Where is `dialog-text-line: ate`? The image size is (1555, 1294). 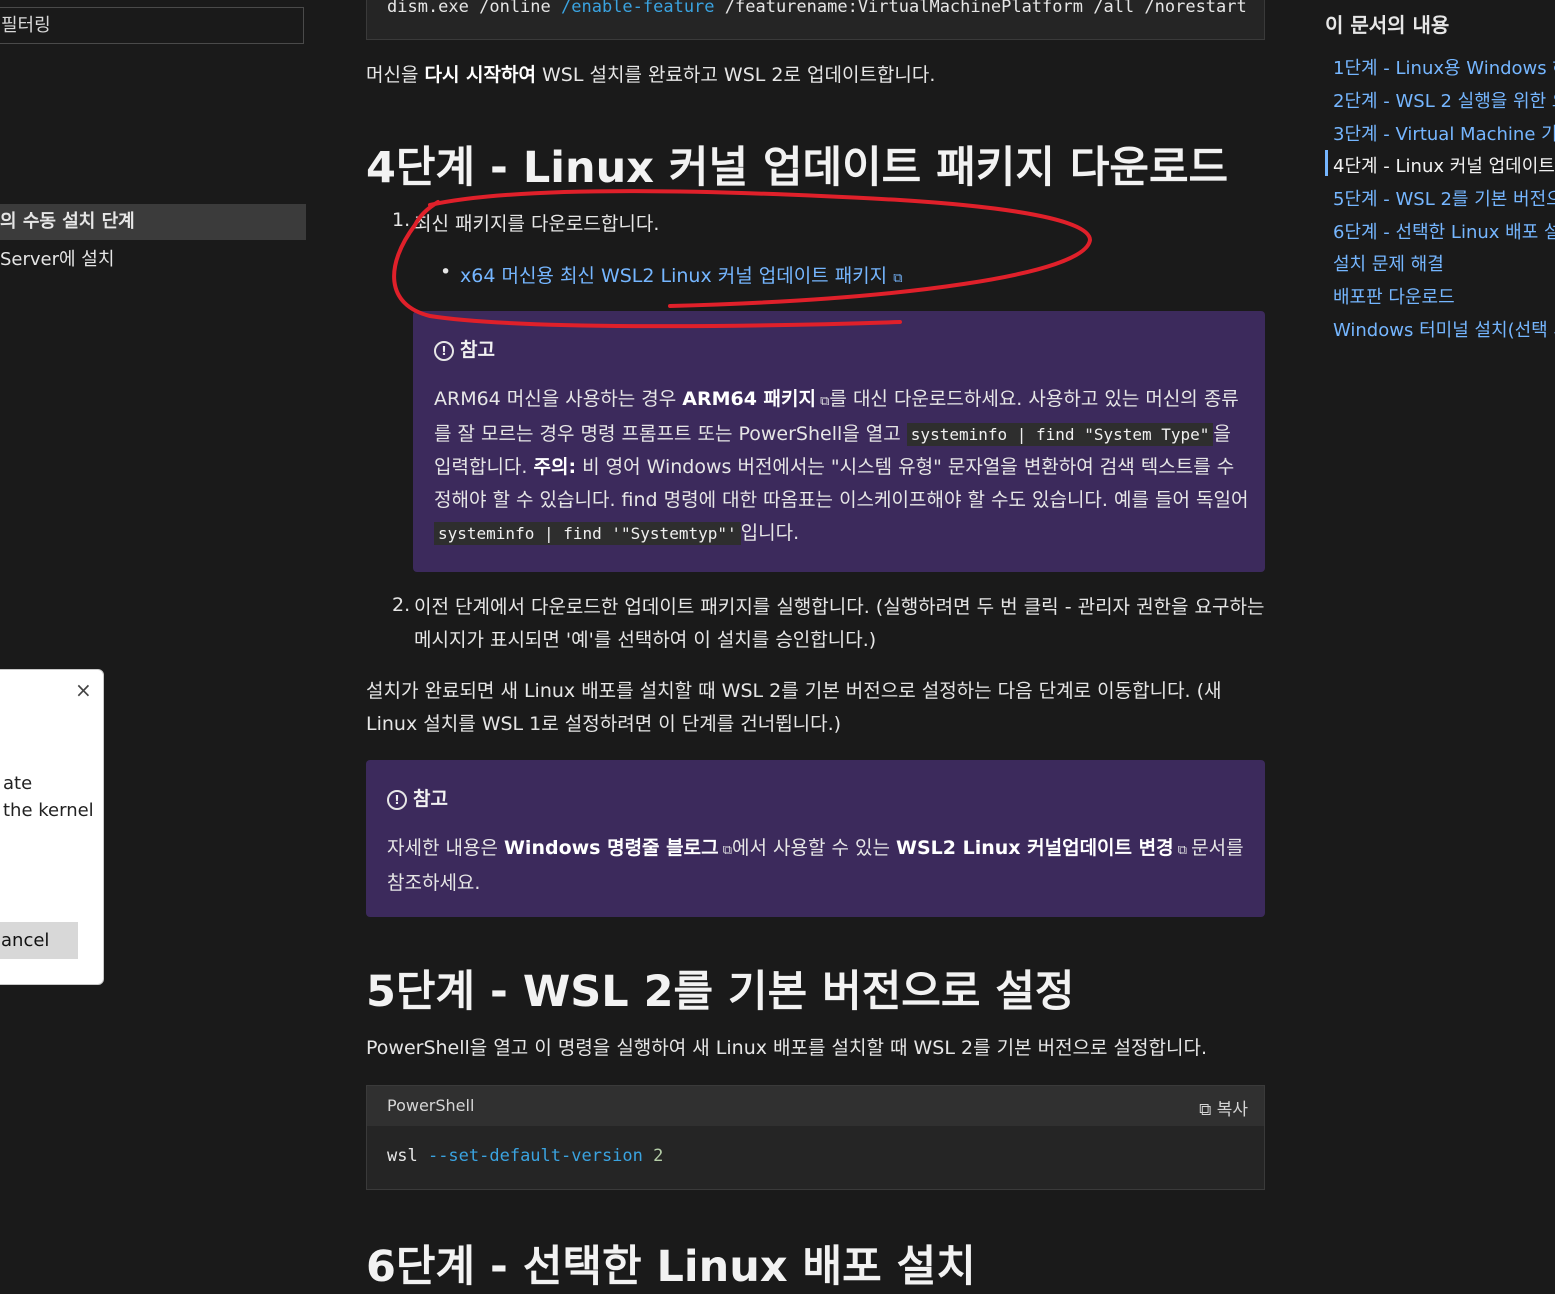
dialog-text-line: ate is located at coordinates (18, 783).